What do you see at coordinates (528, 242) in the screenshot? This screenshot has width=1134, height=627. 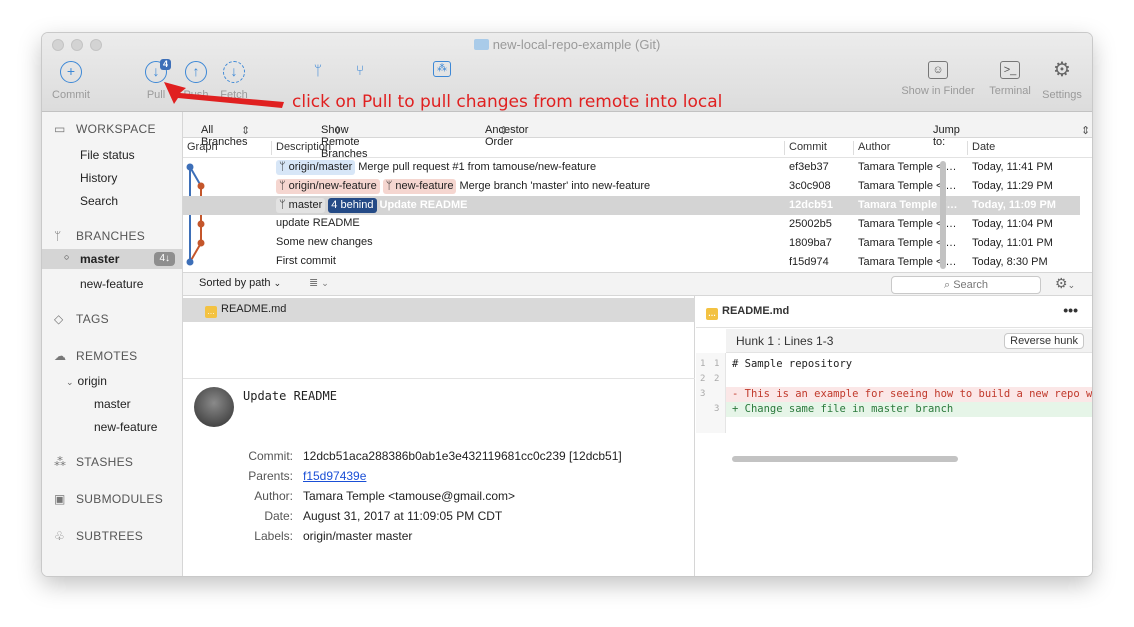 I see `commit-description: Some new changes` at bounding box center [528, 242].